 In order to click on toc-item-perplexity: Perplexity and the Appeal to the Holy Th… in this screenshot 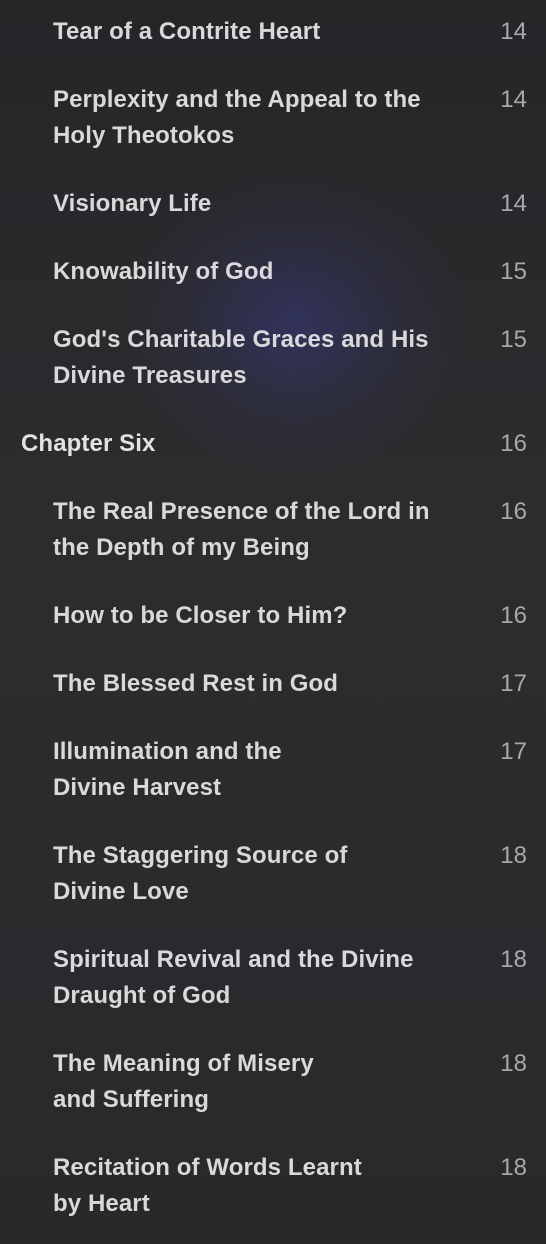, I will do `click(273, 118)`.